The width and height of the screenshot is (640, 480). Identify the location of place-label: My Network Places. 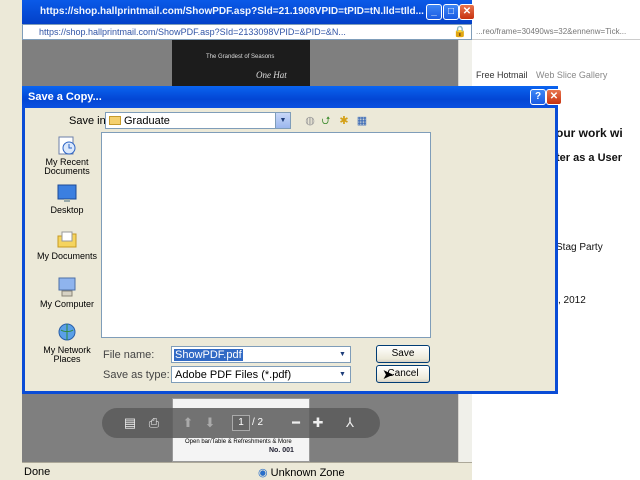
(67, 354).